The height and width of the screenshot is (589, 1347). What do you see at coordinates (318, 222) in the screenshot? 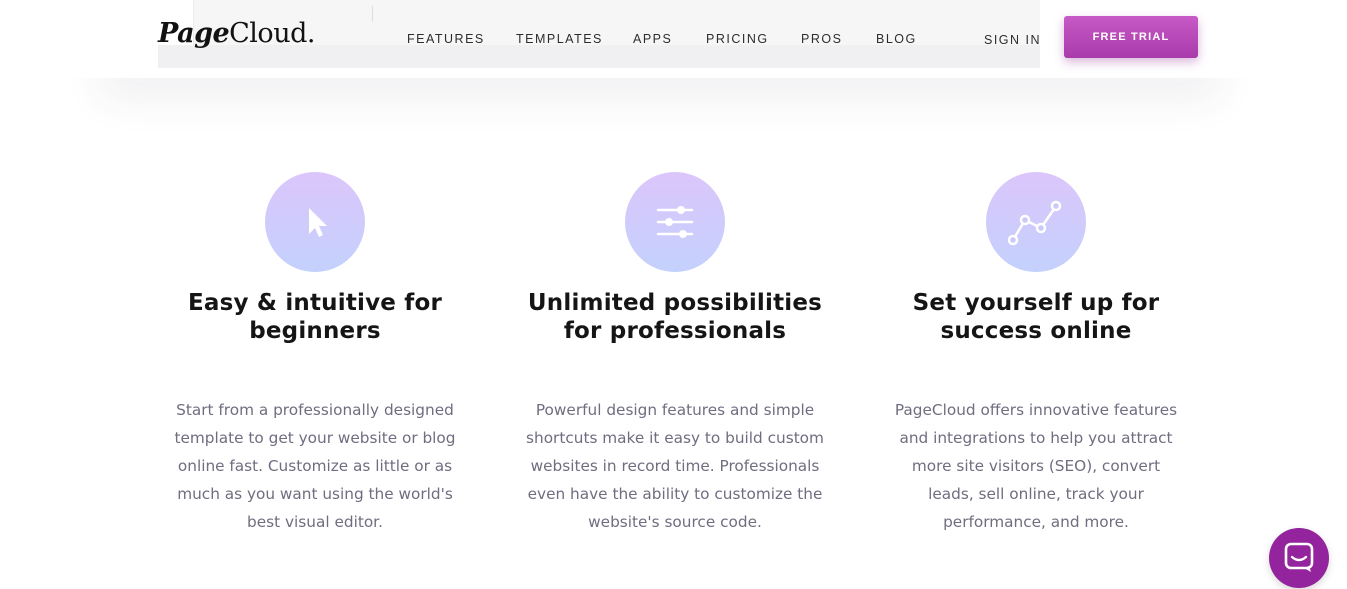
I see `cursor-arrow-icon` at bounding box center [318, 222].